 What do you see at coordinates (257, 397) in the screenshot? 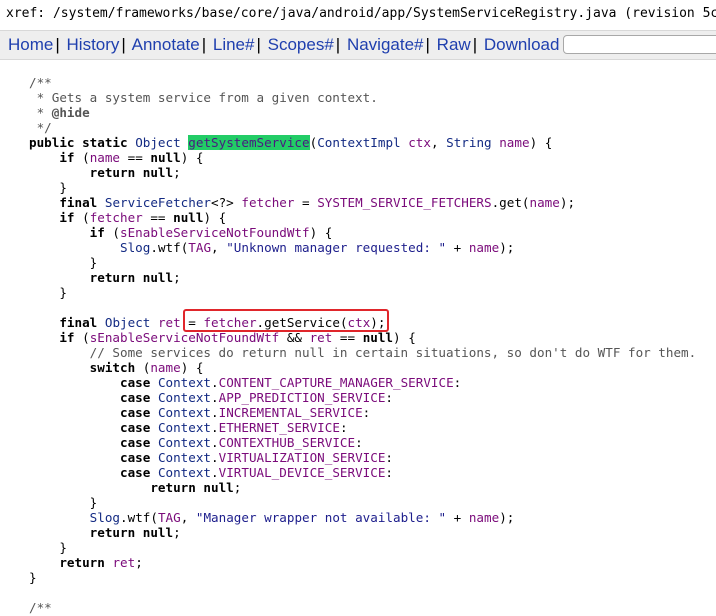
I see `code-line: case Context.APP_PREDICTION_SERVICE:` at bounding box center [257, 397].